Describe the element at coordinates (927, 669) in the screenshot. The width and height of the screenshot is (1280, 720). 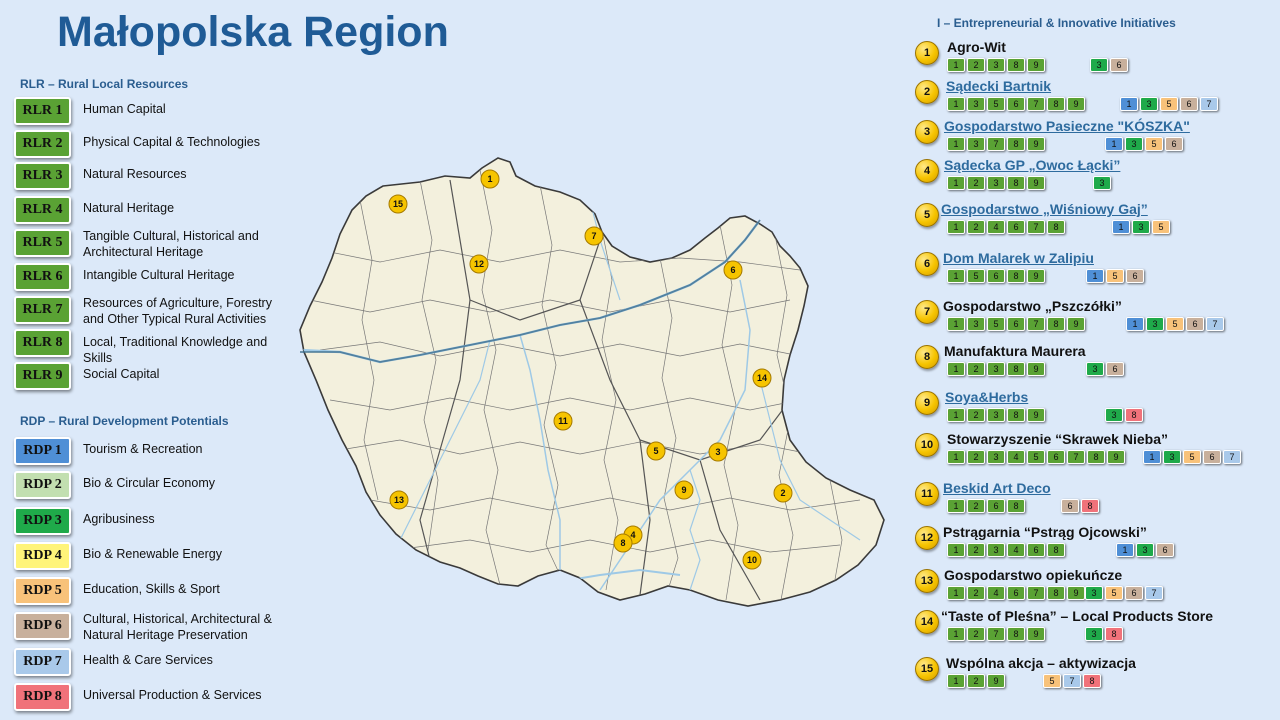
I see `initiative-number-marker: 15` at that location.